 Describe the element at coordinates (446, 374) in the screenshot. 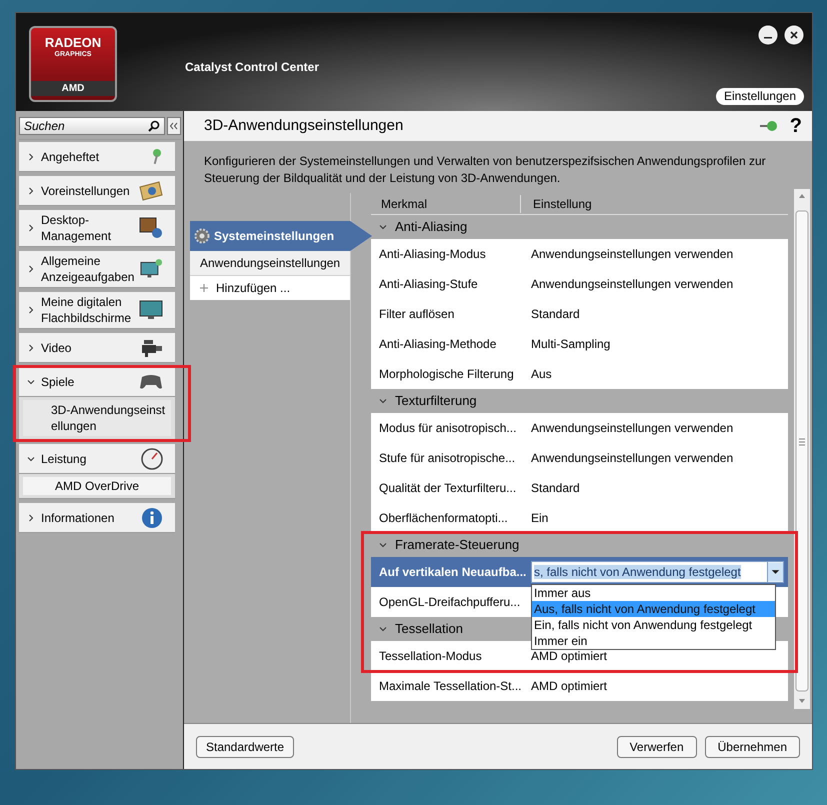

I see `property-name: Morphologische Filterung` at that location.